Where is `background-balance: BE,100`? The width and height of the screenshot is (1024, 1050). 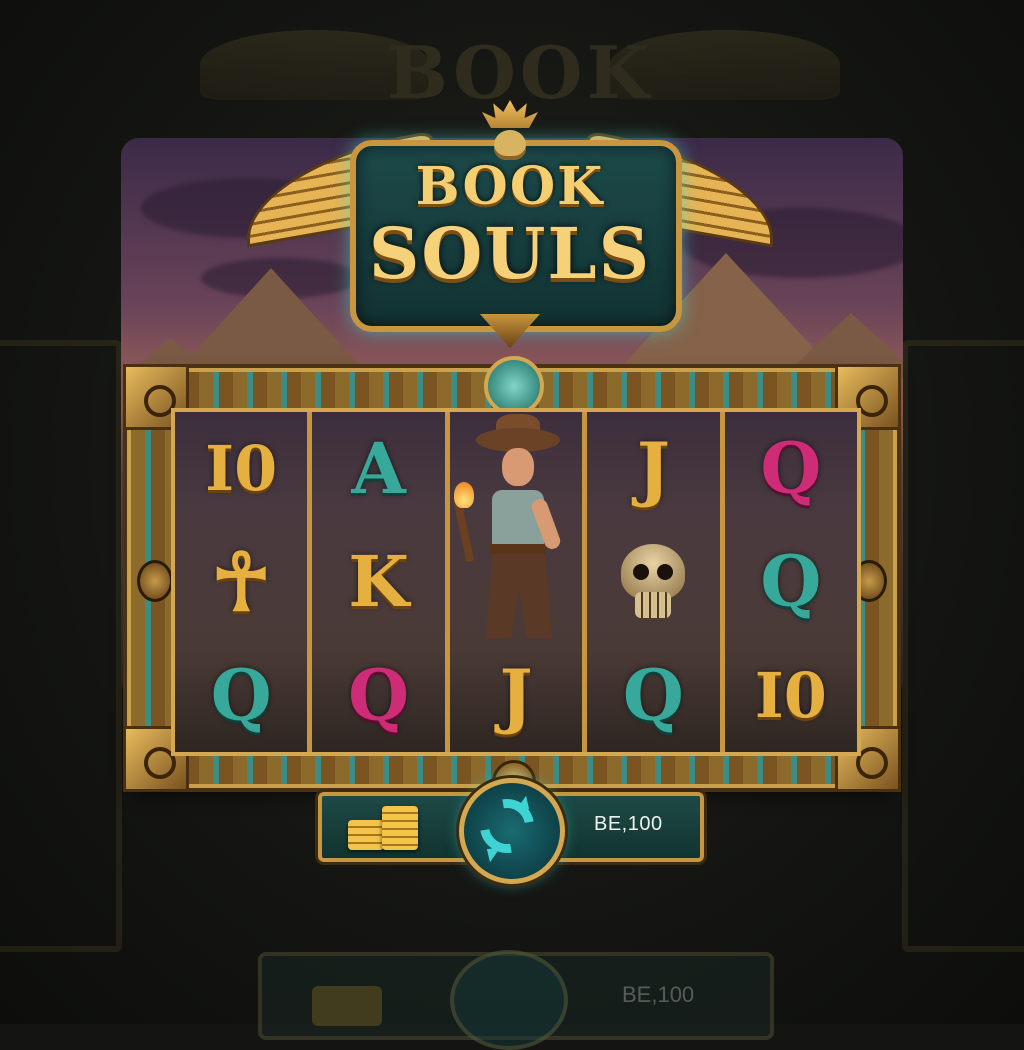 background-balance: BE,100 is located at coordinates (658, 994).